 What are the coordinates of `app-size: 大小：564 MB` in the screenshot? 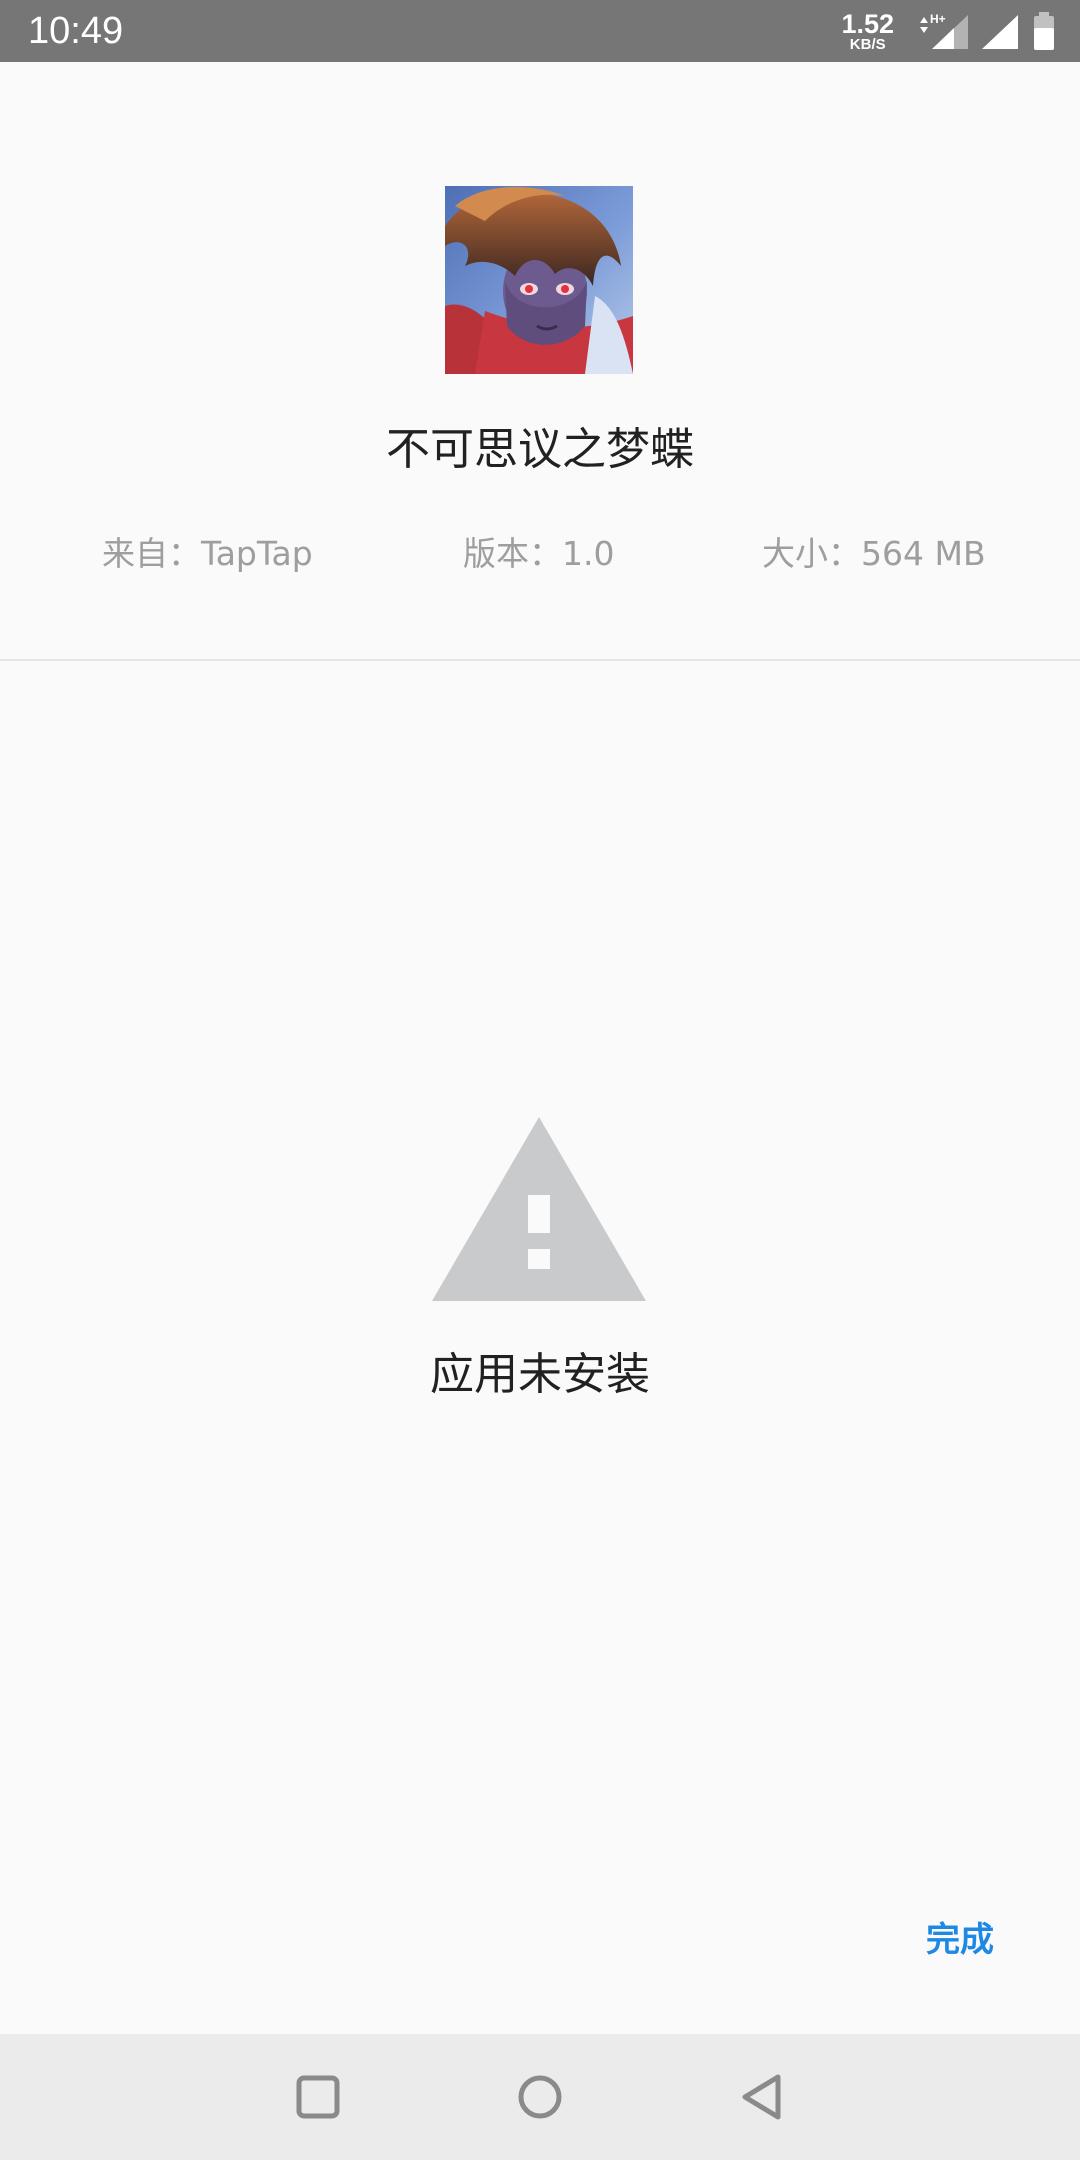 It's located at (874, 553).